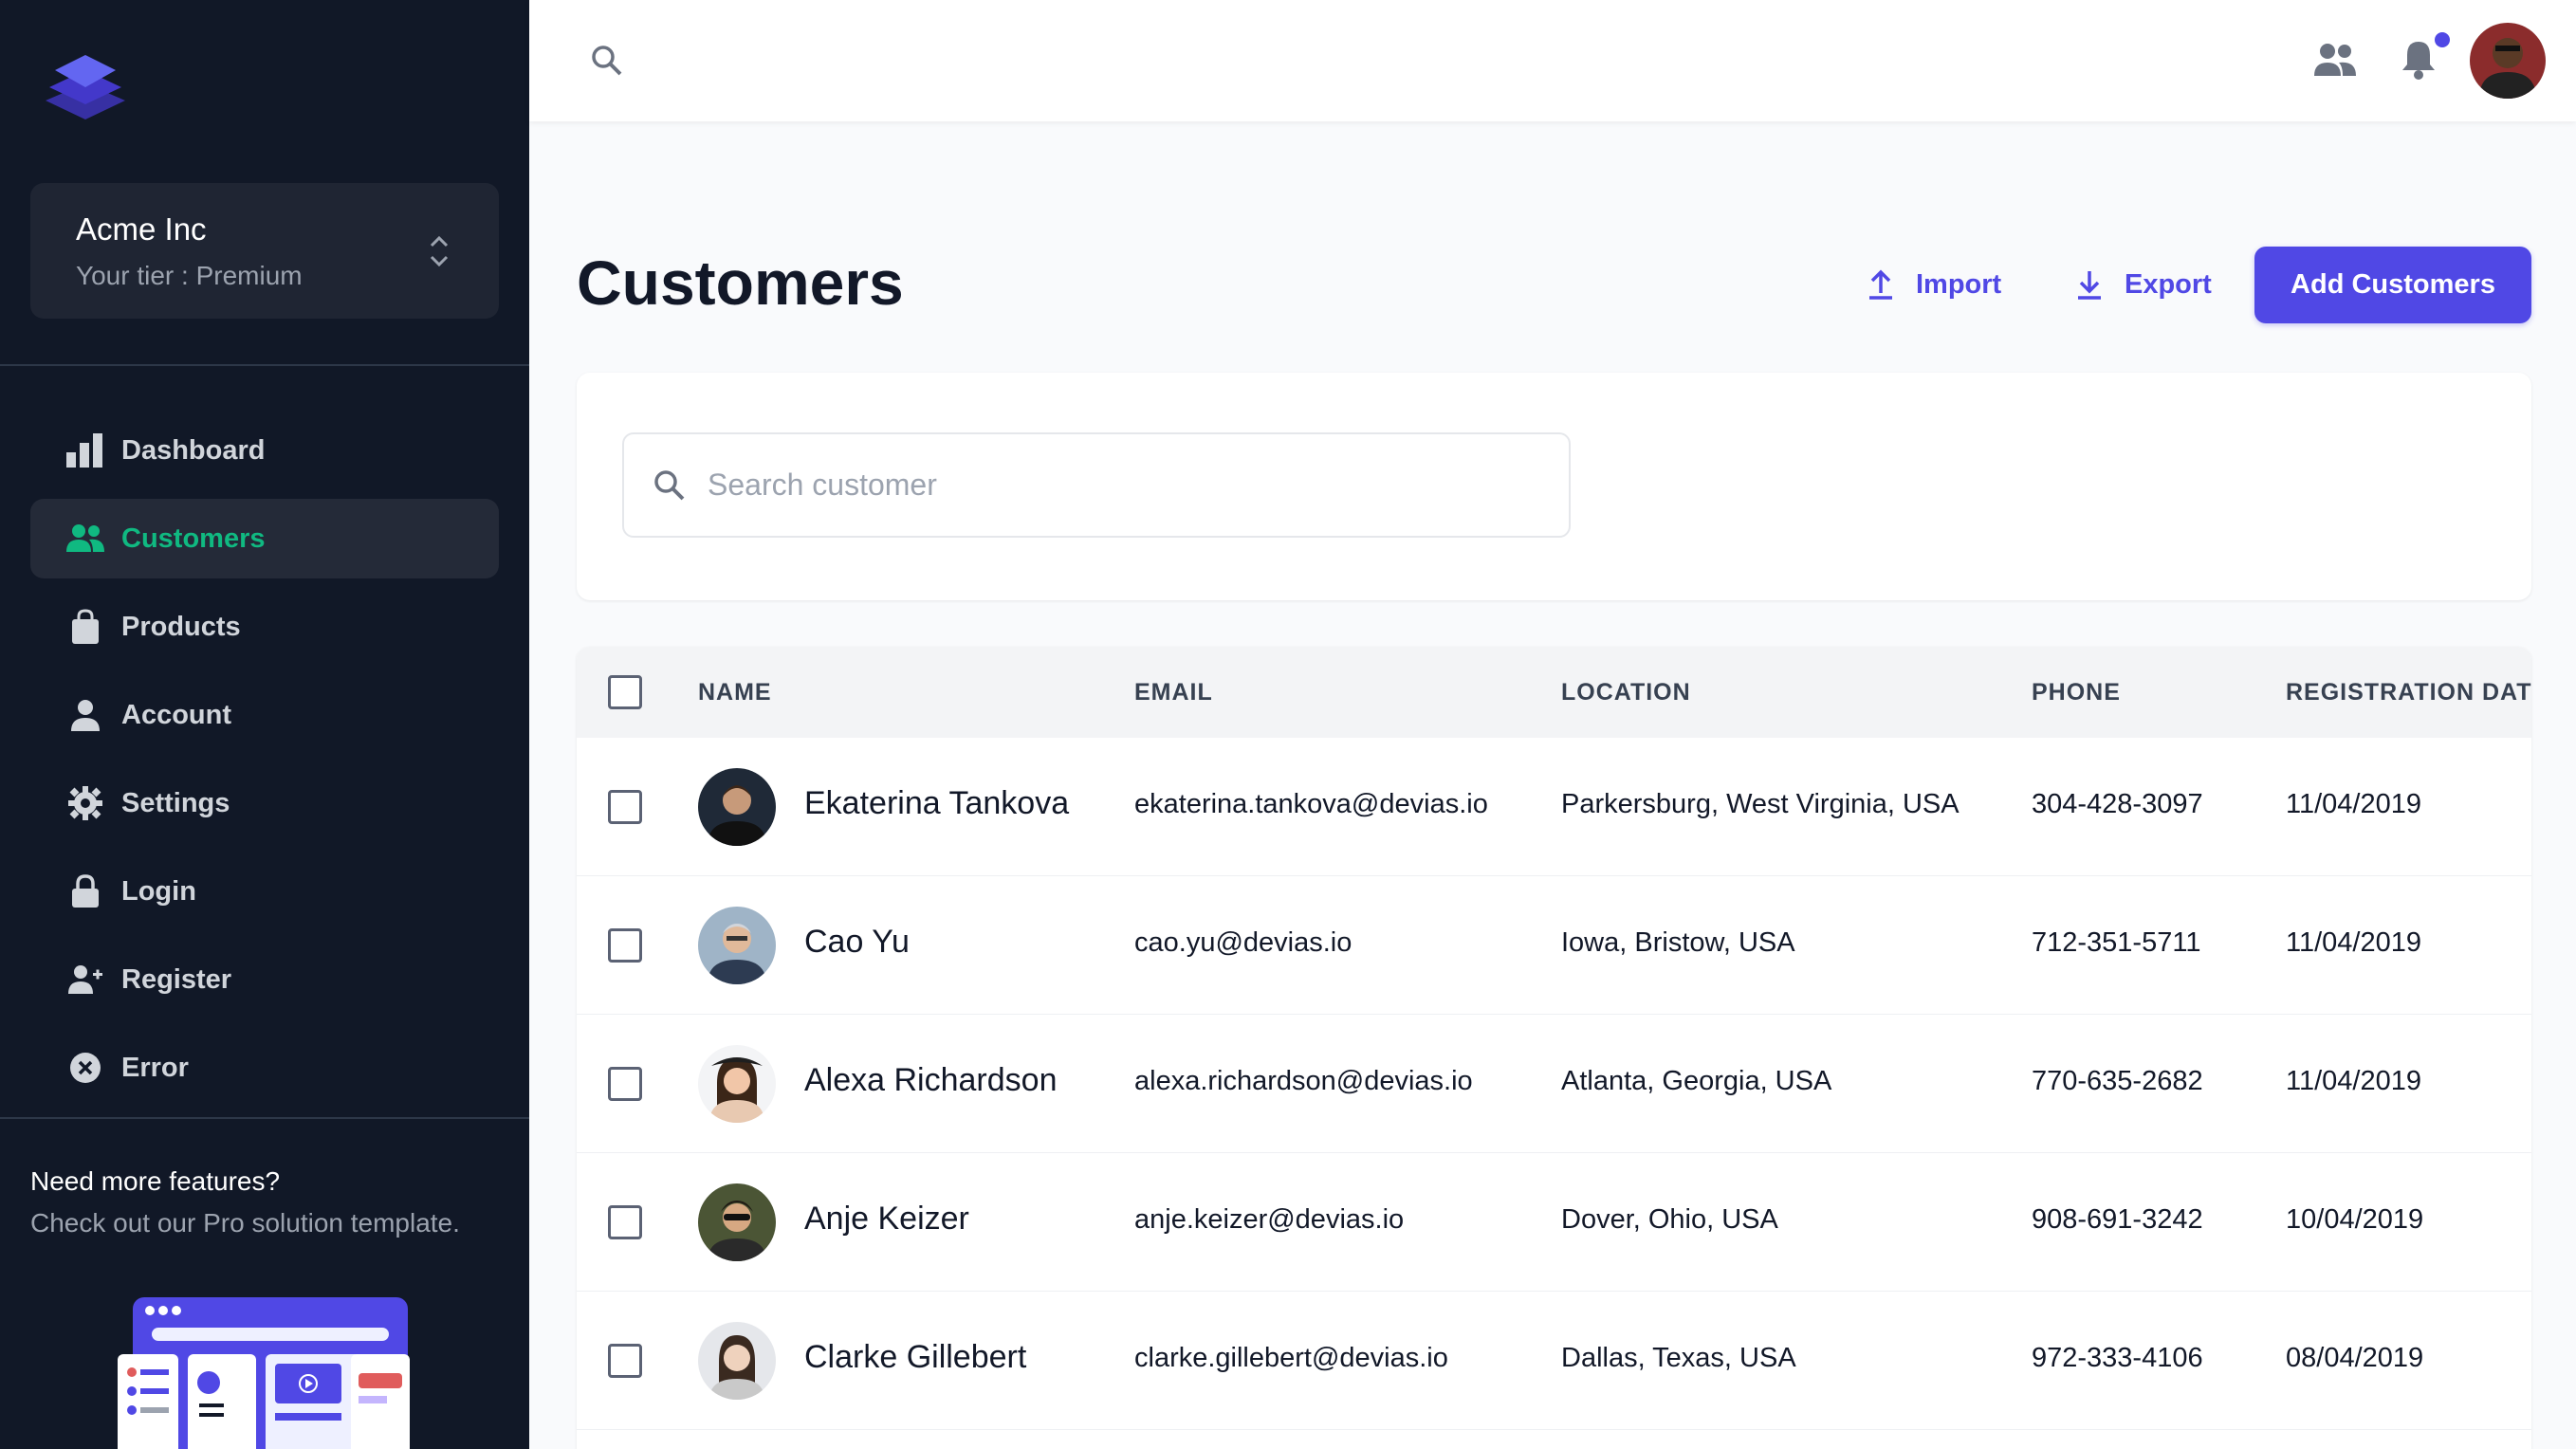 This screenshot has width=2576, height=1449. What do you see at coordinates (85, 539) in the screenshot?
I see `users-icon` at bounding box center [85, 539].